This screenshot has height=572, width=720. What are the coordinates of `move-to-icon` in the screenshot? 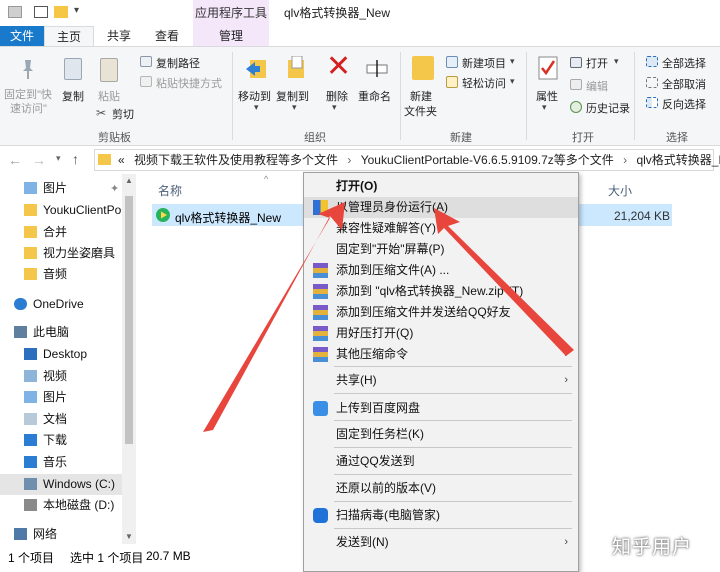 It's located at (257, 68).